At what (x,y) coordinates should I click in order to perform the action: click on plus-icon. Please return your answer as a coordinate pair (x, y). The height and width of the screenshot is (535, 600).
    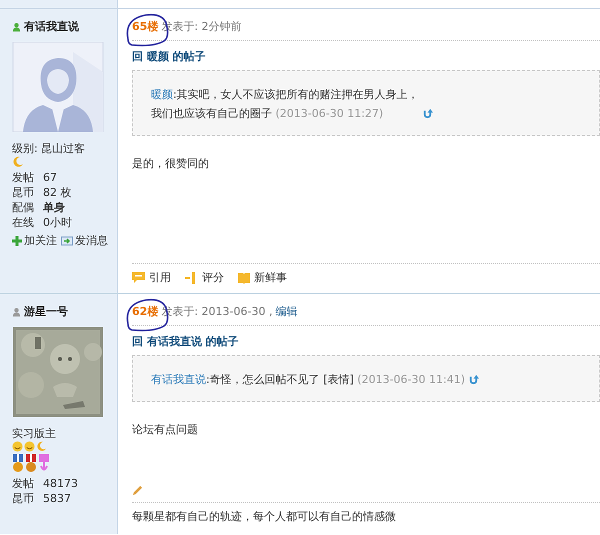
    Looking at the image, I should click on (17, 241).